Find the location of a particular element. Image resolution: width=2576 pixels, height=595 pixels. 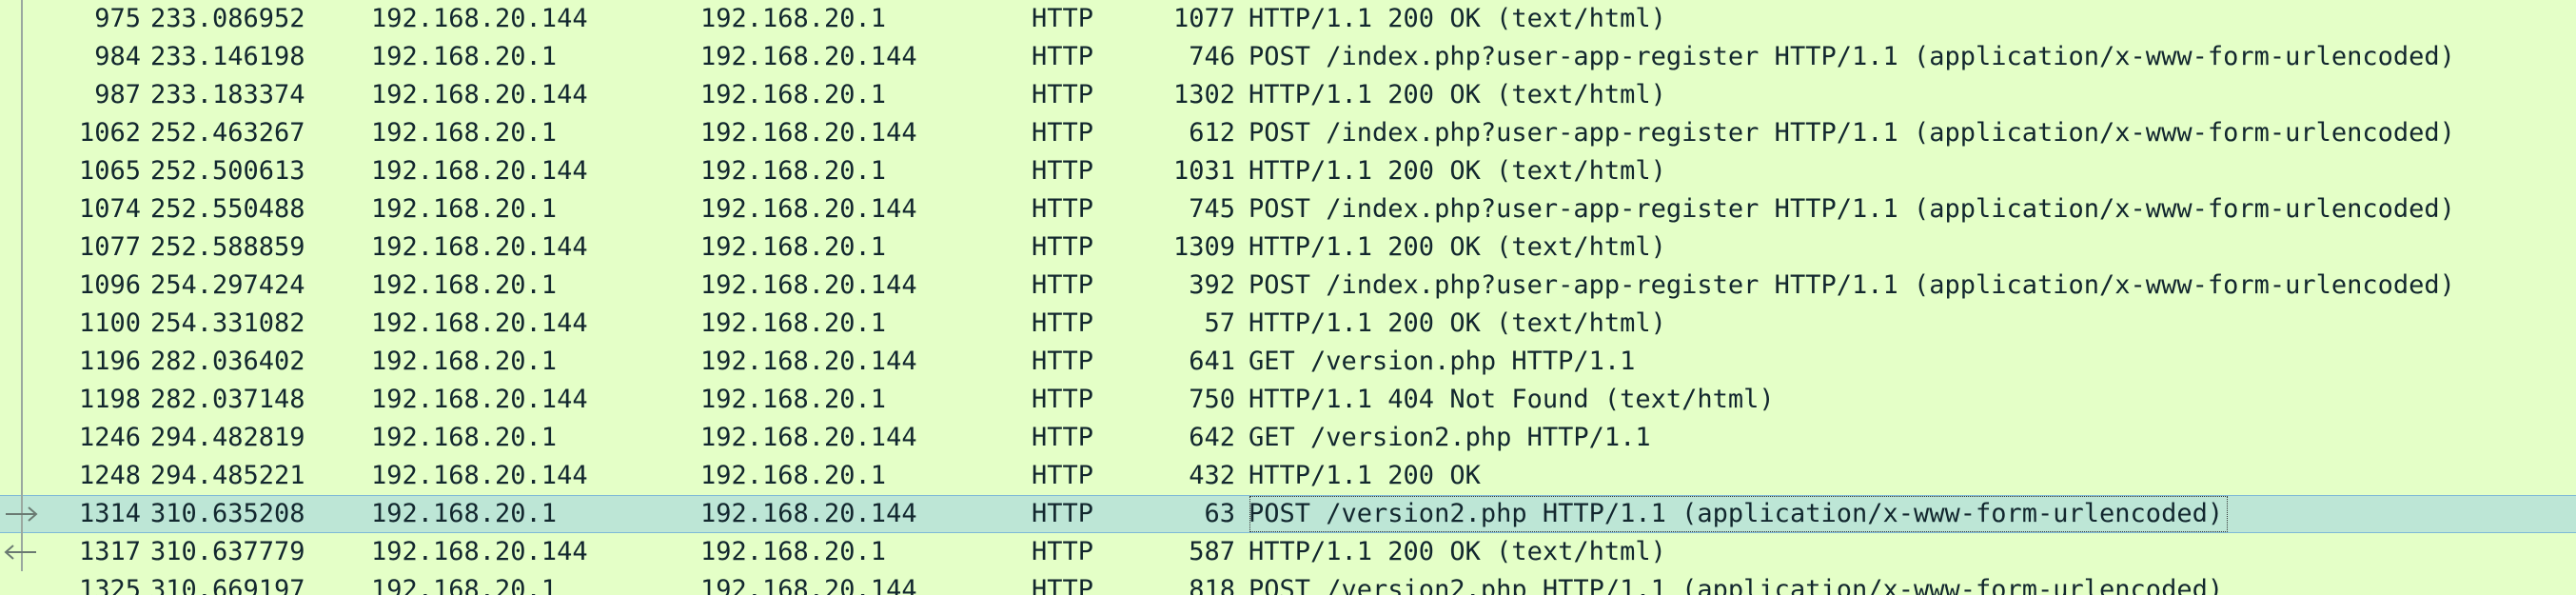

packet-time: 252.463267 is located at coordinates (227, 133).